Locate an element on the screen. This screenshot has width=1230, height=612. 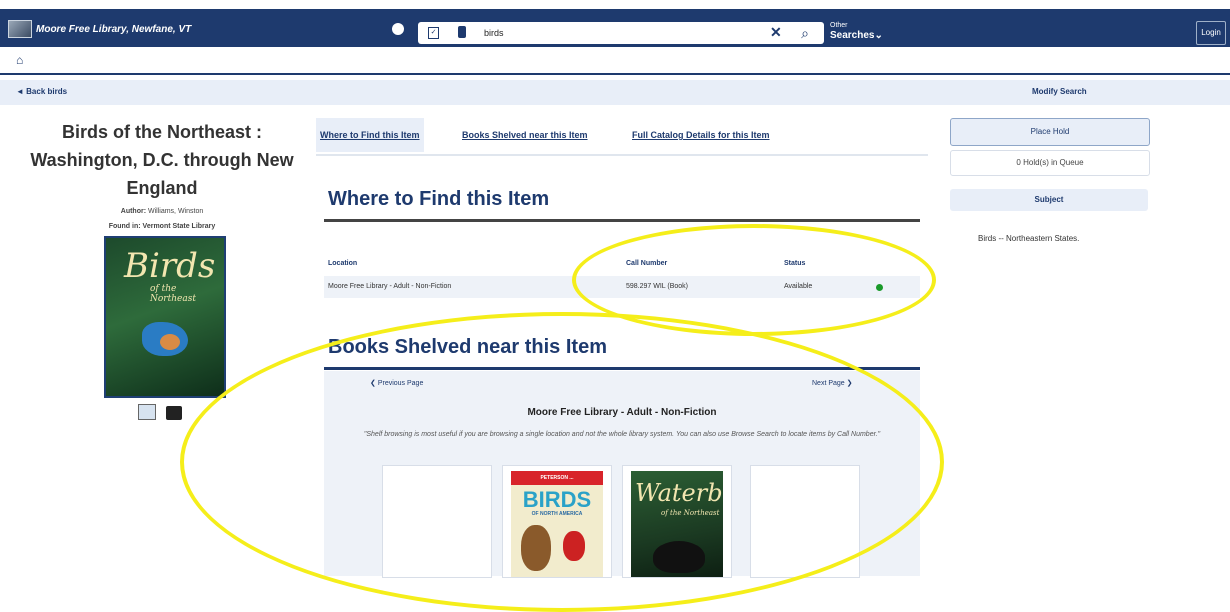
waterbirds-cover: Waterbirds of the Northeast is located at coordinates (677, 524).